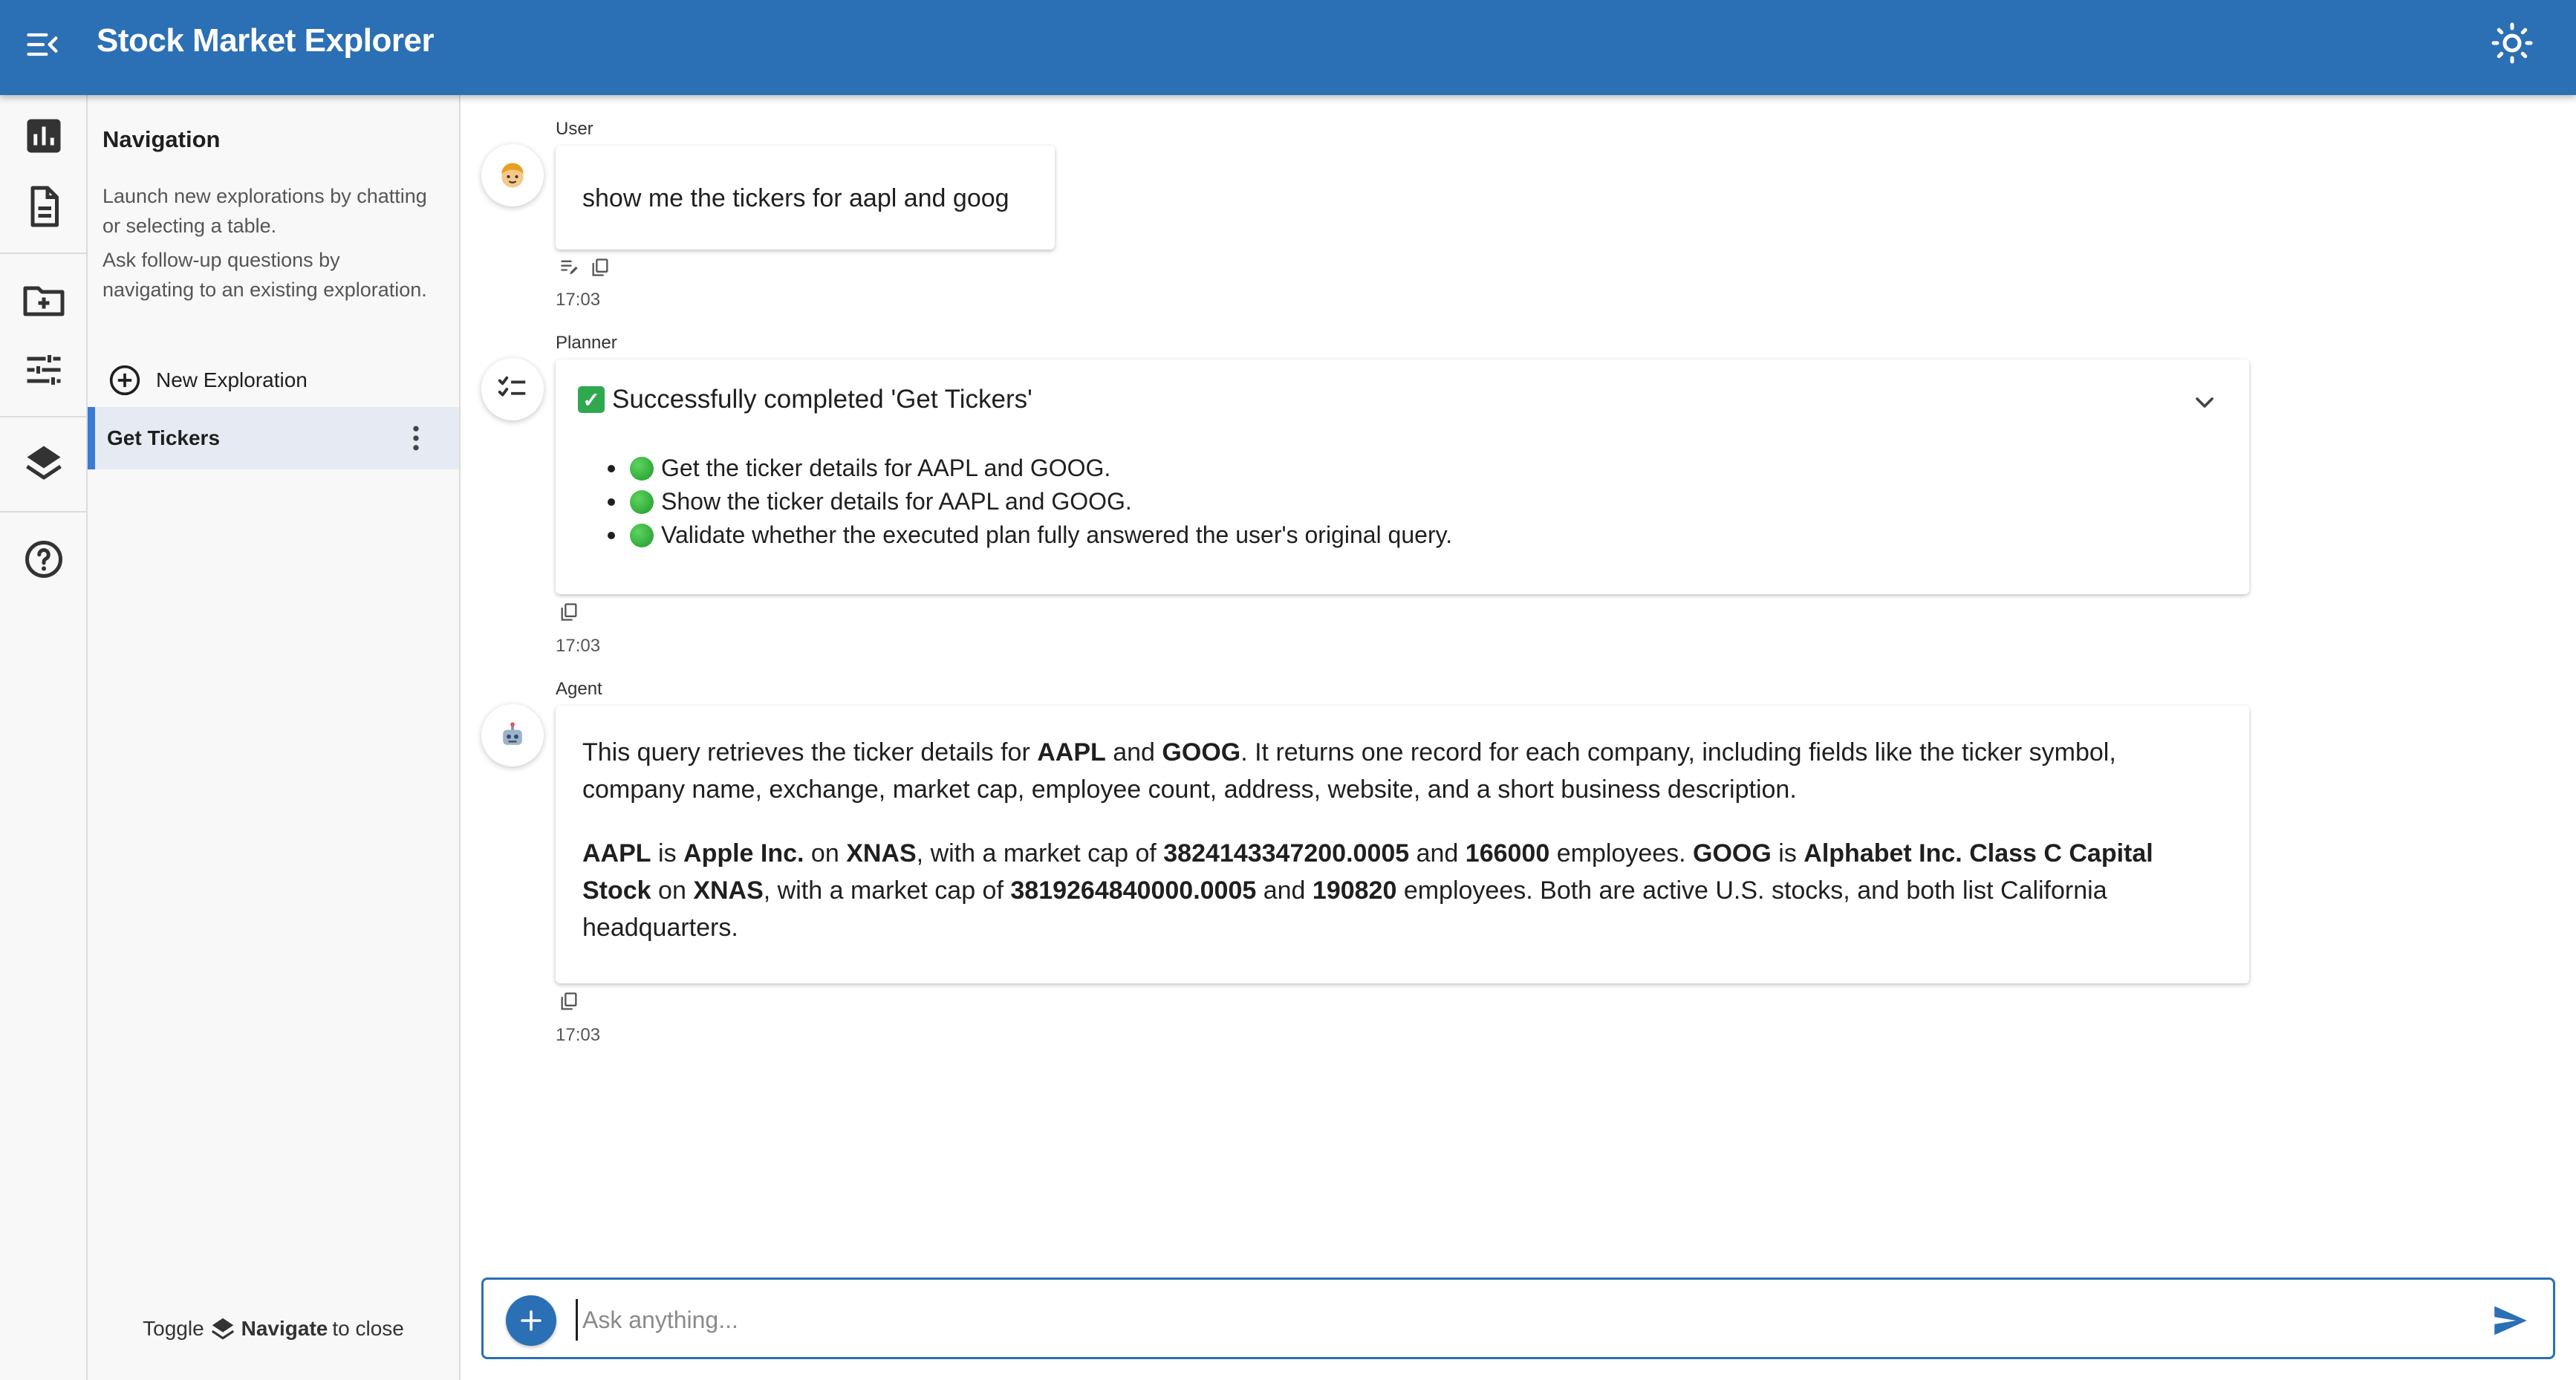 Image resolution: width=2576 pixels, height=1380 pixels. What do you see at coordinates (164, 437) in the screenshot?
I see `nav-item-label: Get Tickers` at bounding box center [164, 437].